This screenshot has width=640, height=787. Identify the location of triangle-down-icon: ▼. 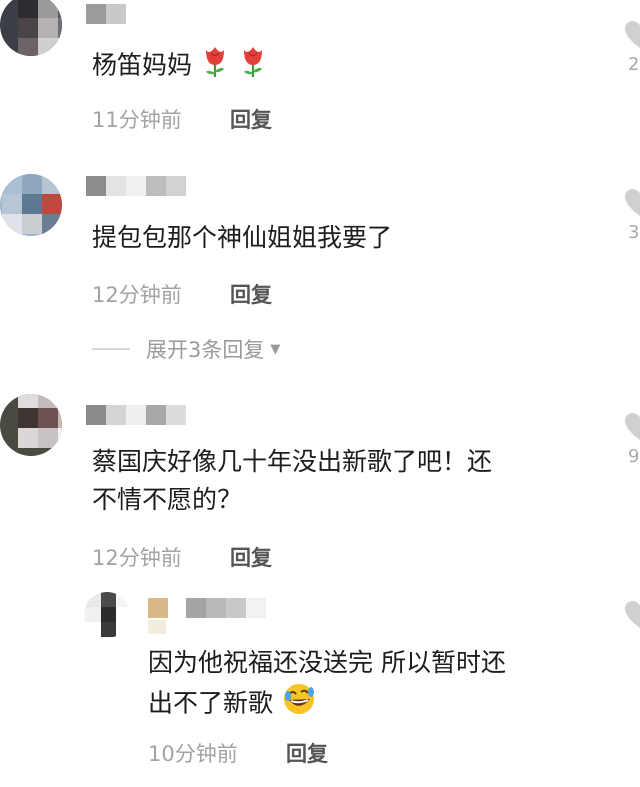
(275, 349).